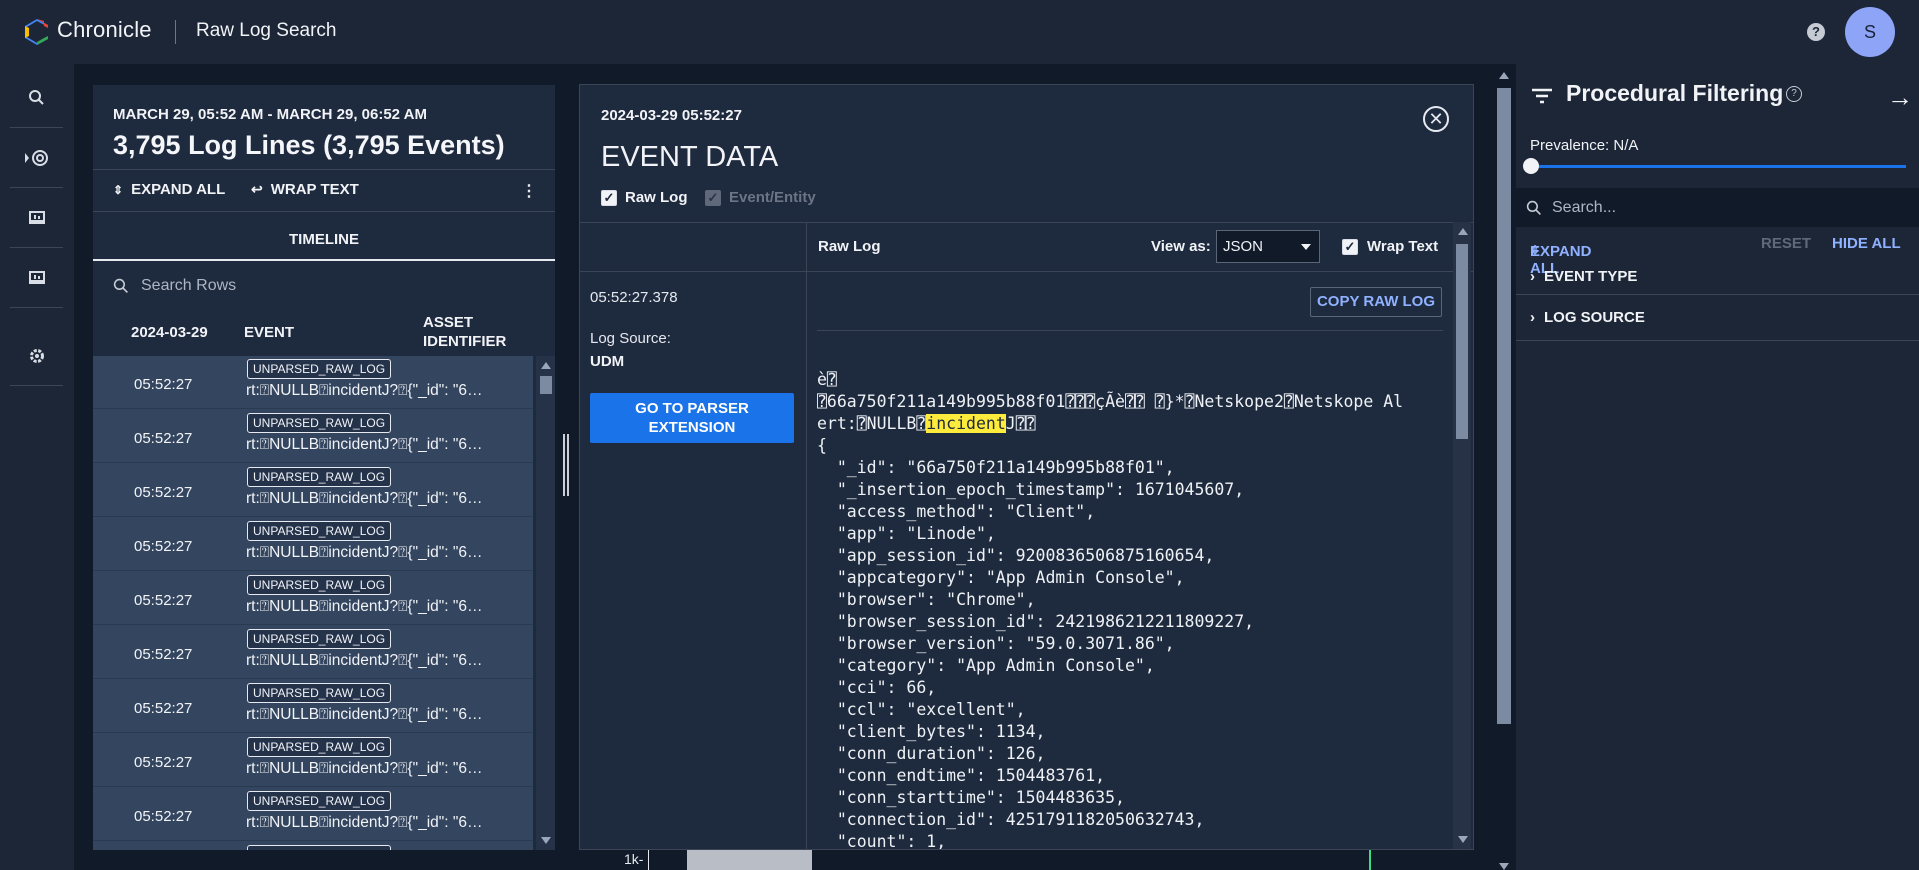 This screenshot has width=1919, height=870. What do you see at coordinates (692, 418) in the screenshot?
I see `go-to-parser-extension-button: GO TO PARSER EXTENSION` at bounding box center [692, 418].